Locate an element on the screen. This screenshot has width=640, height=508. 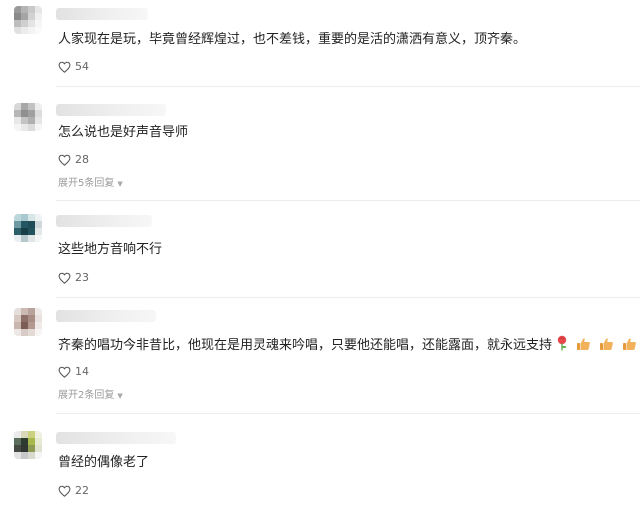
like-button: 28 is located at coordinates (73, 160).